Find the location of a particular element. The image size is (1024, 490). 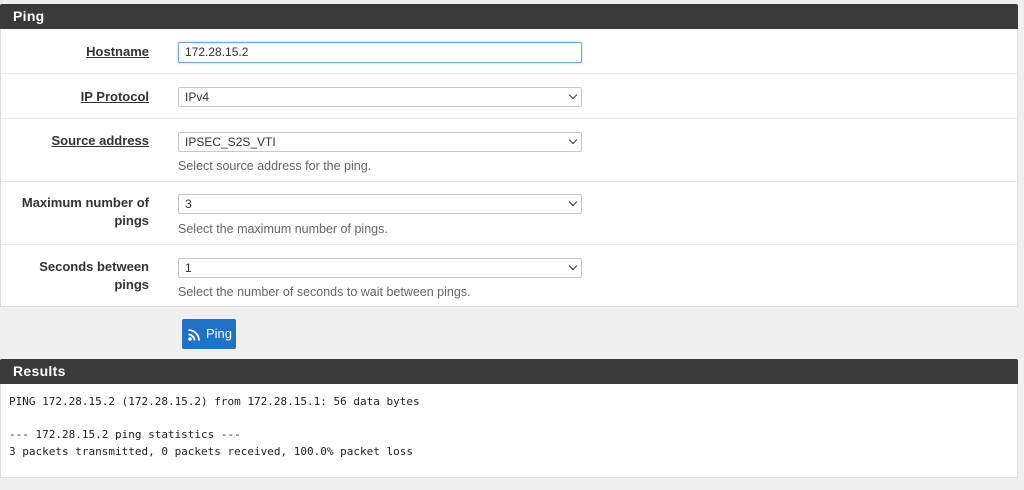

hostname-label: Hostname is located at coordinates (117, 52).